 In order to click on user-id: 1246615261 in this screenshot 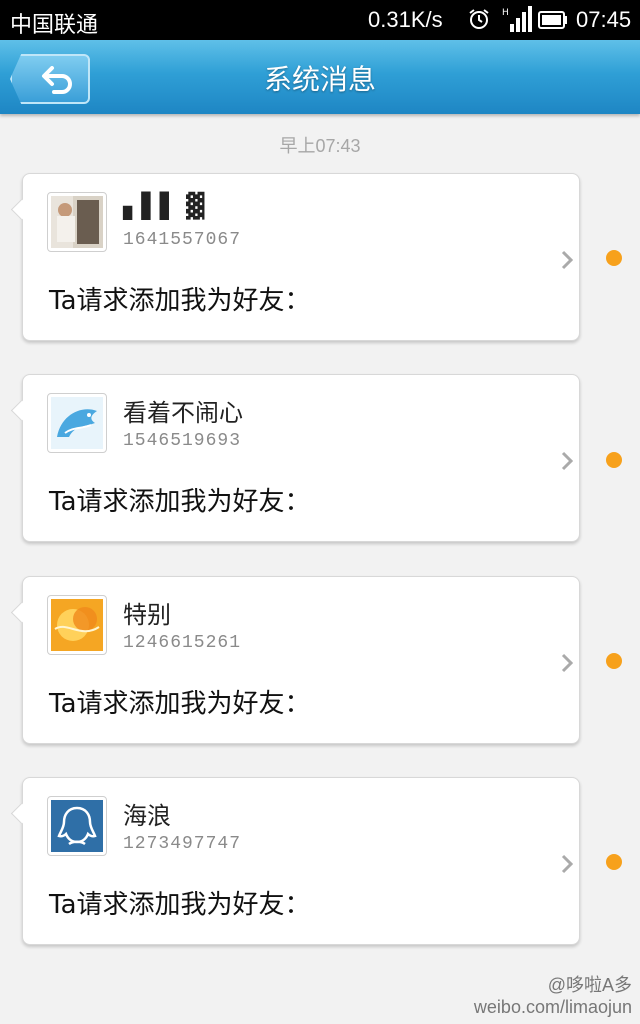, I will do `click(182, 643)`.